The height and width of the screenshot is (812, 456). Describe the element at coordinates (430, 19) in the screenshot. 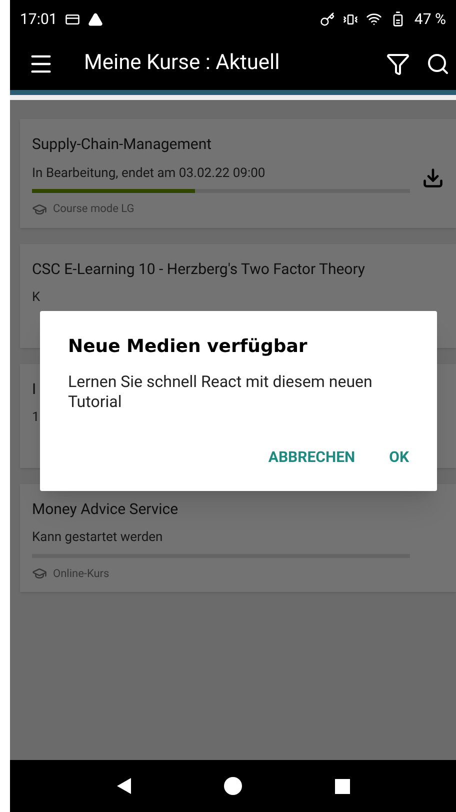

I see `battery-level: 47 %` at that location.